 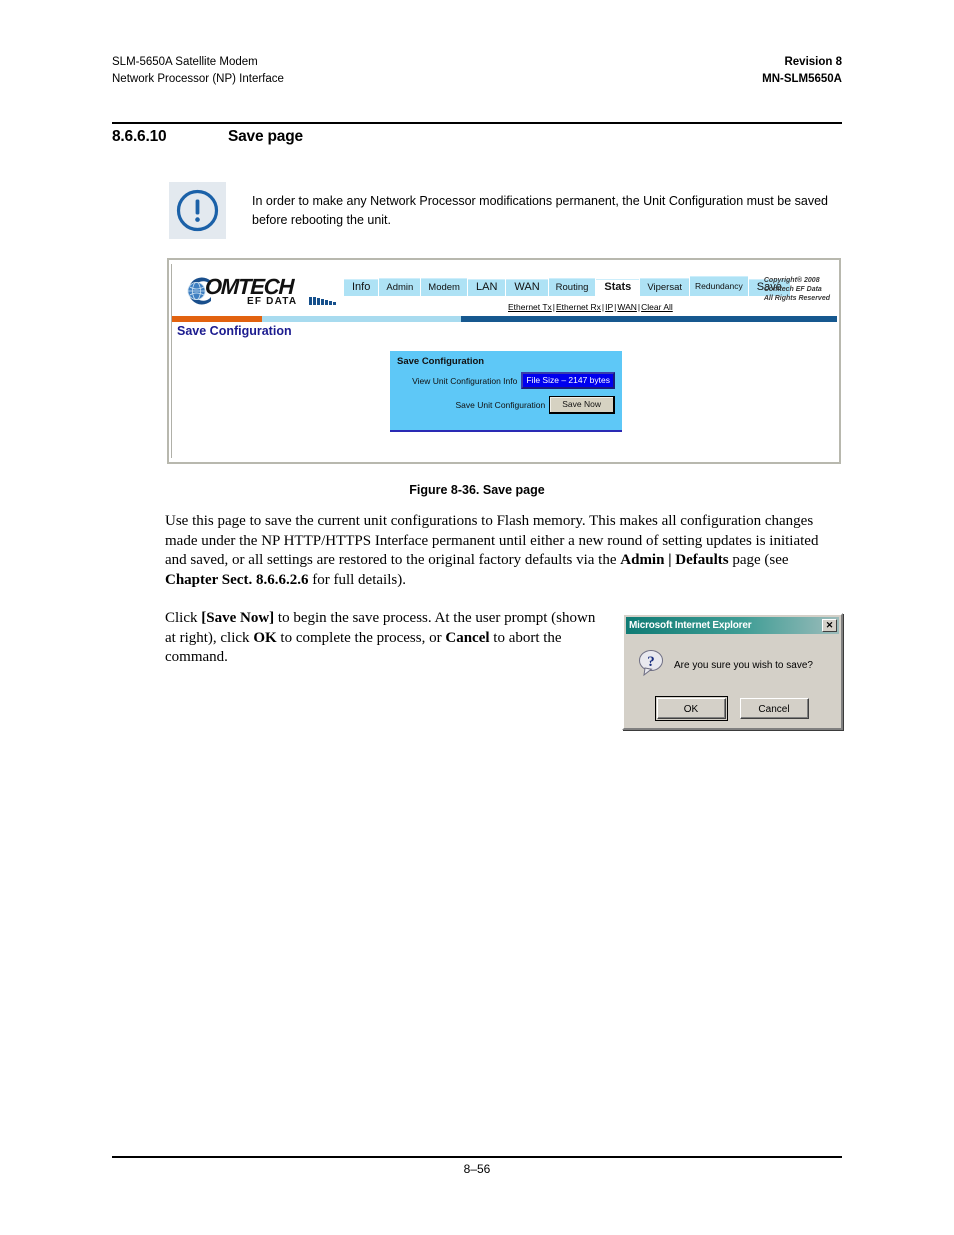 I want to click on tab-lan: LAN, so click(x=486, y=287).